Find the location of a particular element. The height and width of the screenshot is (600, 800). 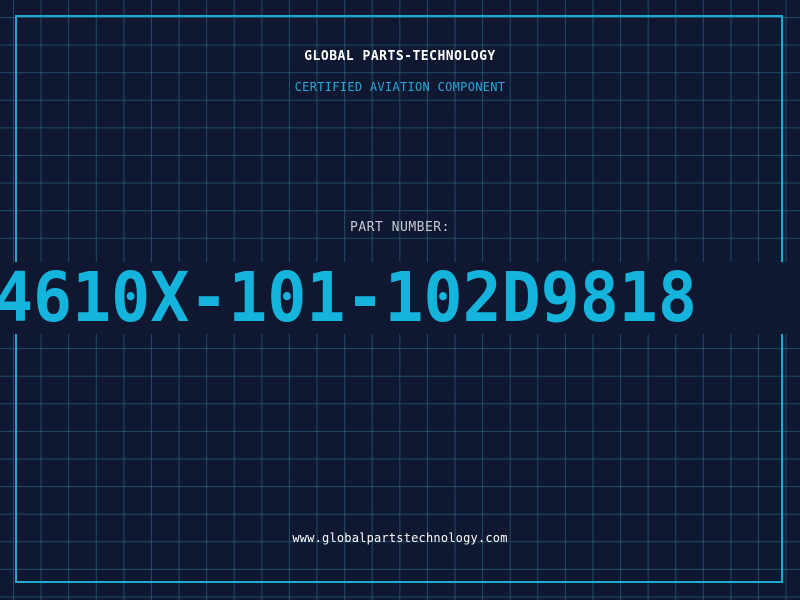

certification-tagline: CERTIFIED AVIATION COMPONENT is located at coordinates (400, 87).